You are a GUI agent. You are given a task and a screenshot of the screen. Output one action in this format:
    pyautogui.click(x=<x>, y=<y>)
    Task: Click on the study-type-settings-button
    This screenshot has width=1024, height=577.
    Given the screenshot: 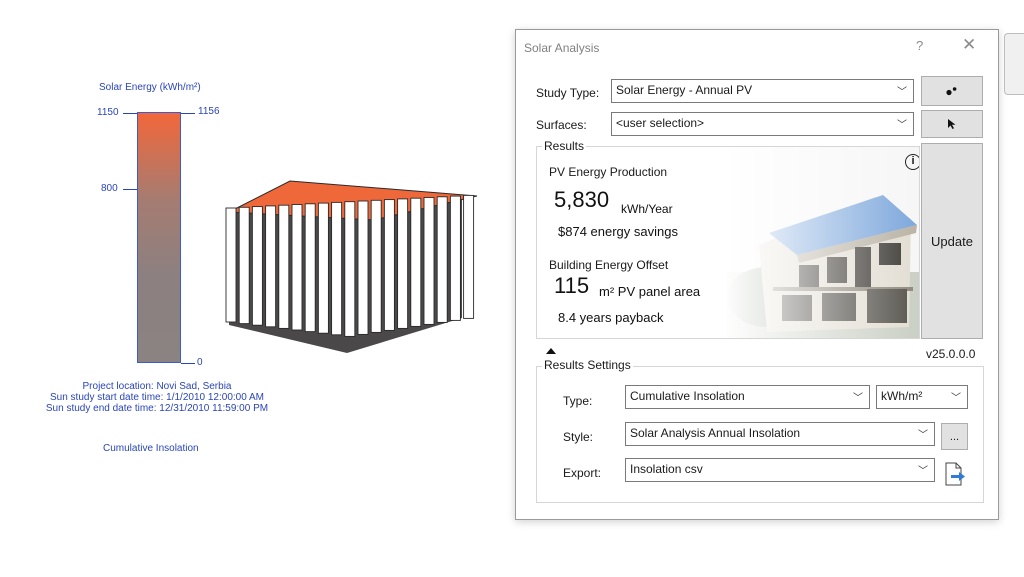 What is the action you would take?
    pyautogui.click(x=952, y=91)
    